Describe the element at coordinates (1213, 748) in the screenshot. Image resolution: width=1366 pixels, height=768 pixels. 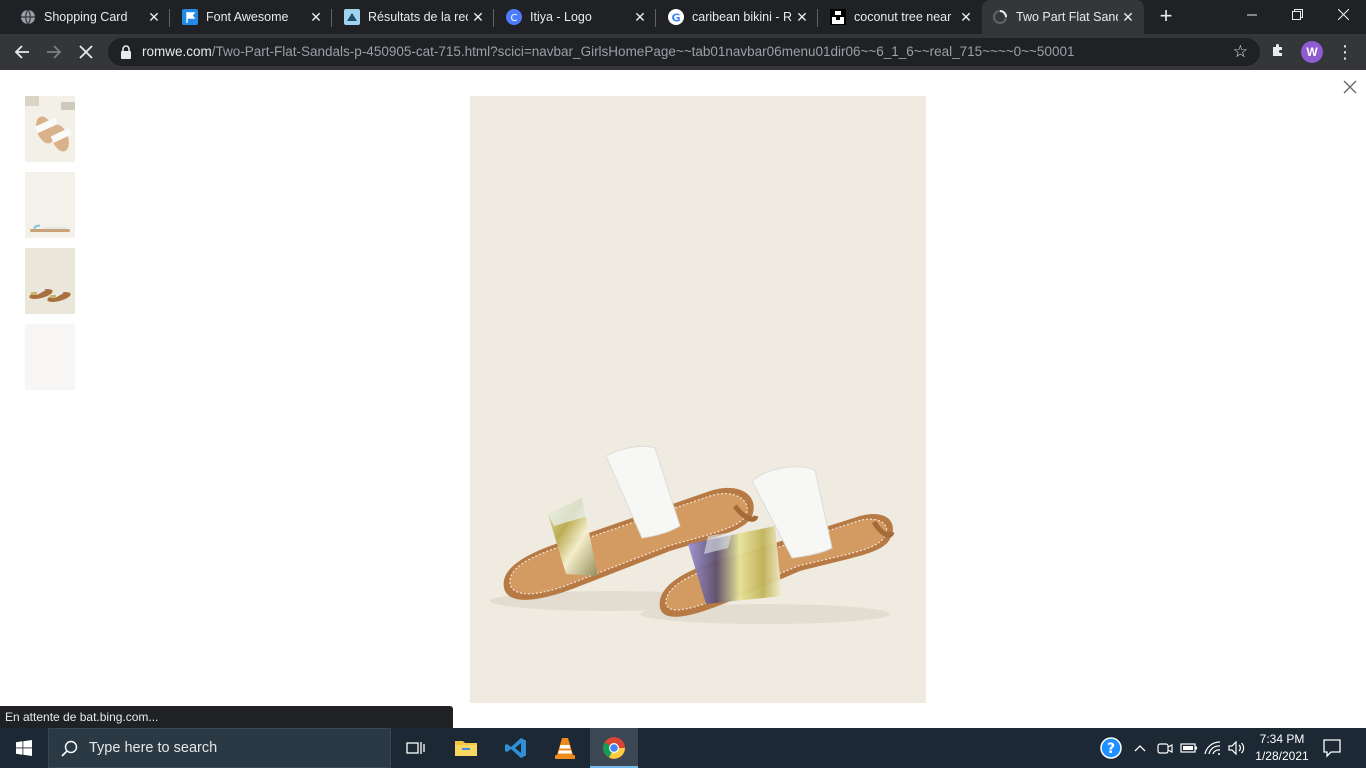
I see `wifi-icon` at that location.